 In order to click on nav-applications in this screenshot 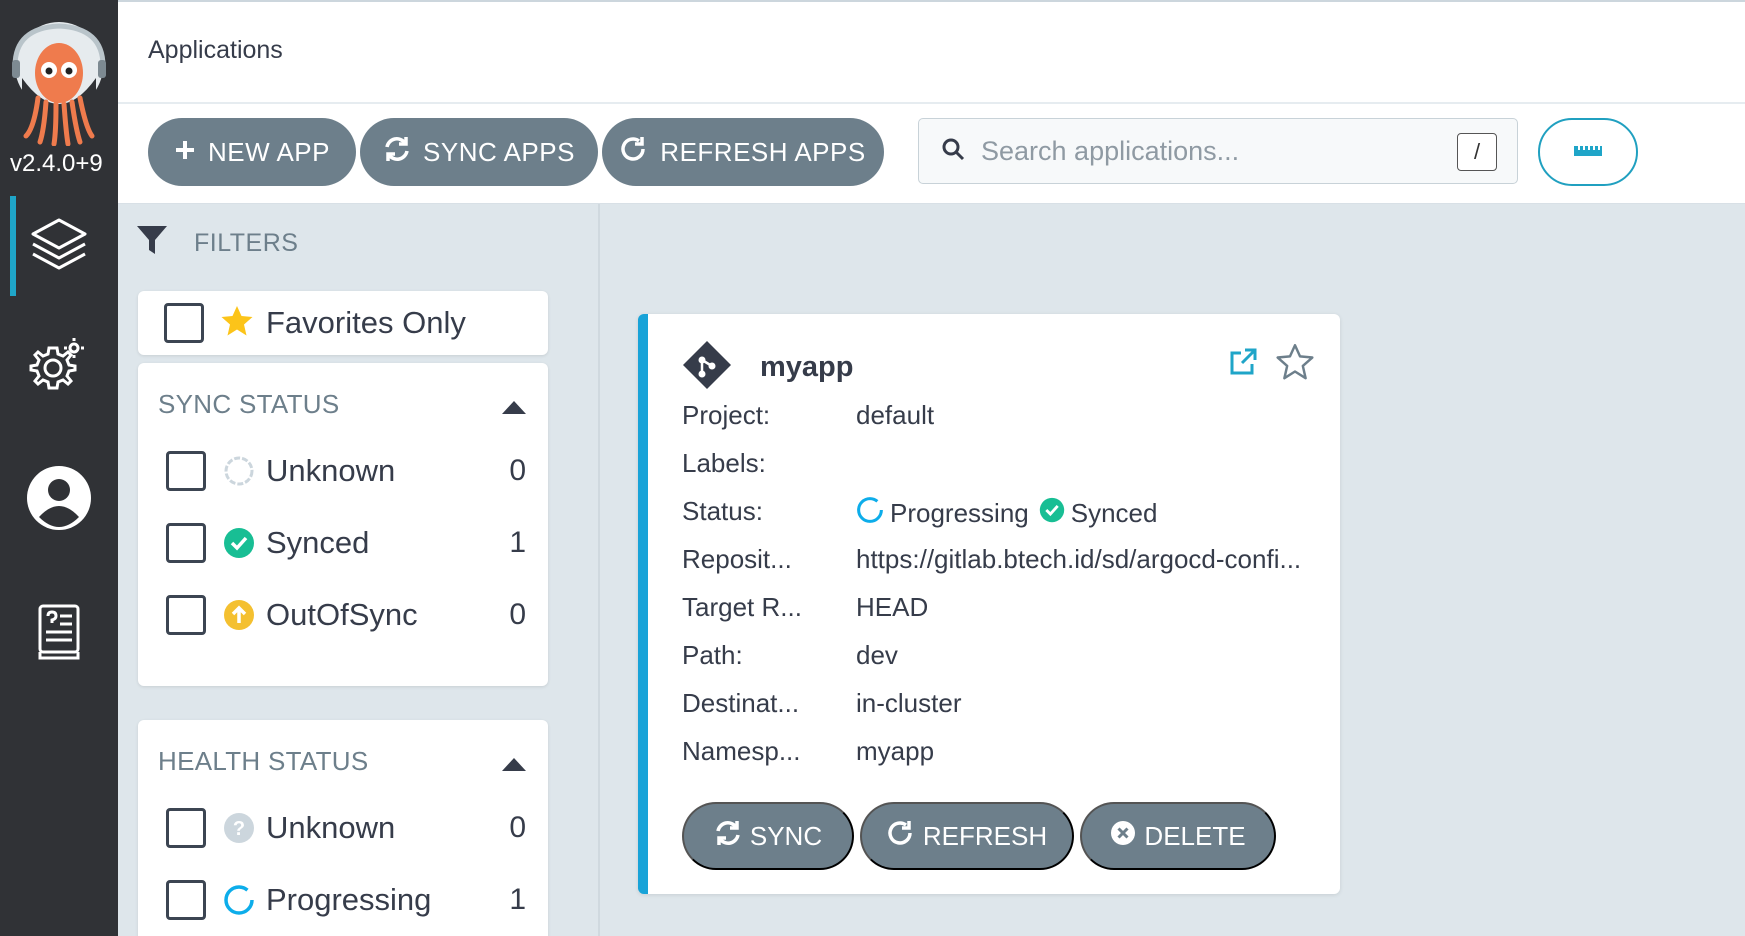, I will do `click(59, 246)`.